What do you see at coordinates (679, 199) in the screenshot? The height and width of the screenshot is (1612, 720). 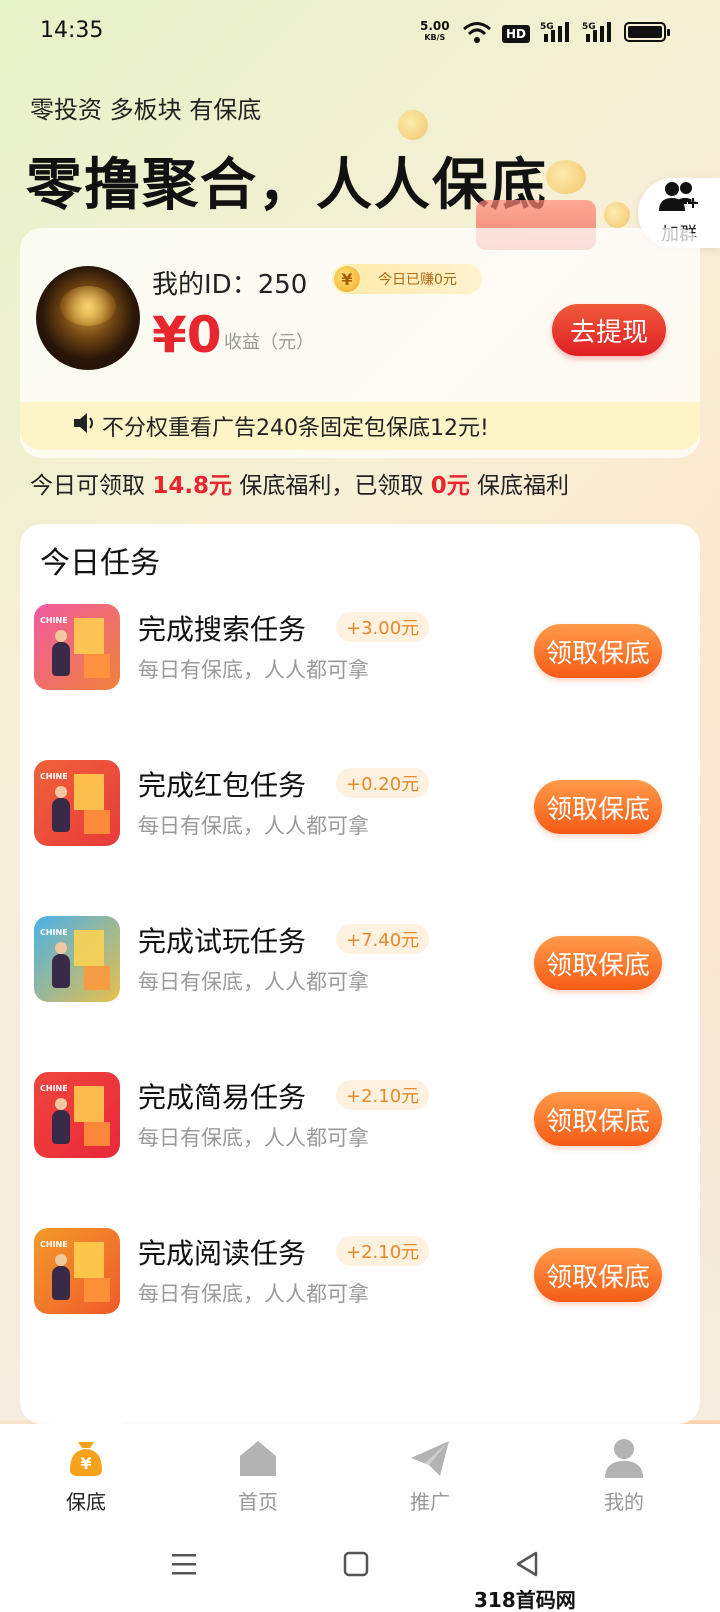 I see `add-group-icon` at bounding box center [679, 199].